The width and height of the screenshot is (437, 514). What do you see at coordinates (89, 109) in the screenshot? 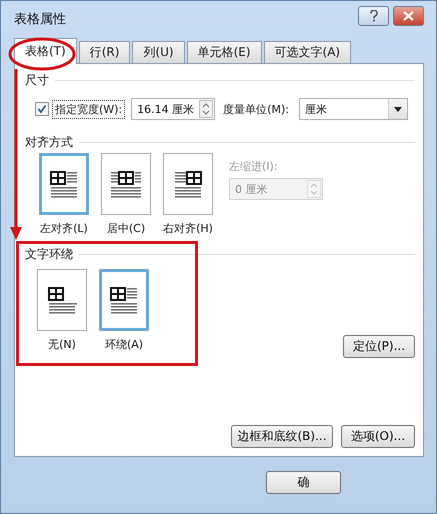
I see `checkbox-label: 指定宽度(W):` at bounding box center [89, 109].